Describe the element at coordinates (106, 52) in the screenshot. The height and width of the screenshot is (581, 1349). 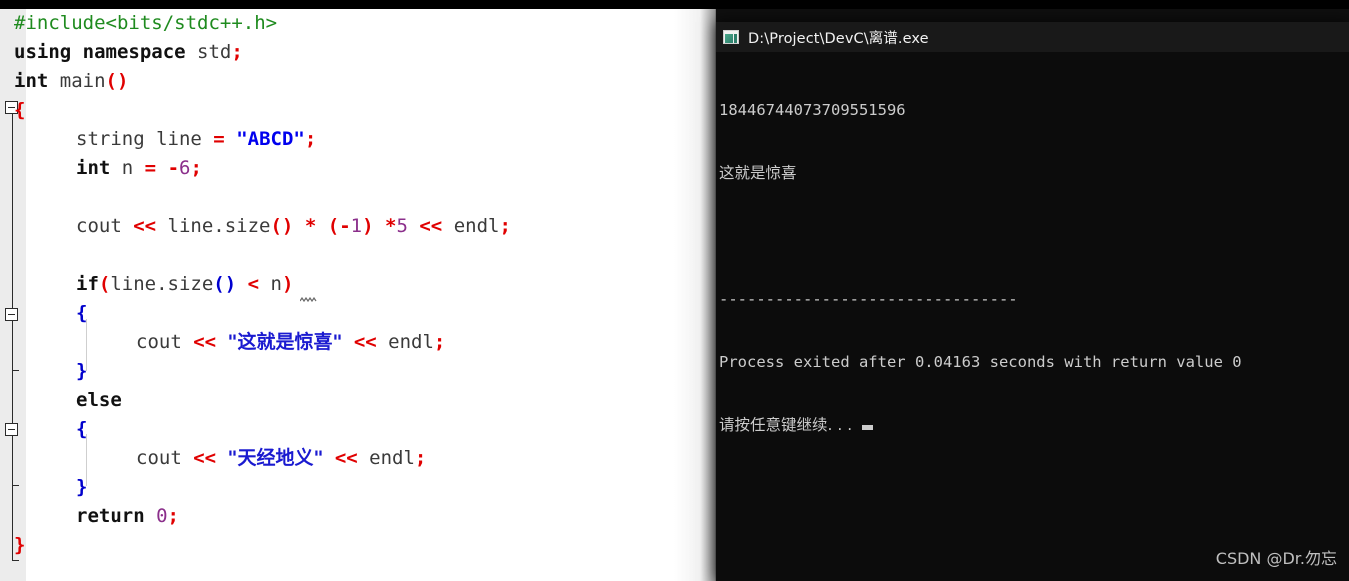
I see `code-token-using: using namespace` at that location.